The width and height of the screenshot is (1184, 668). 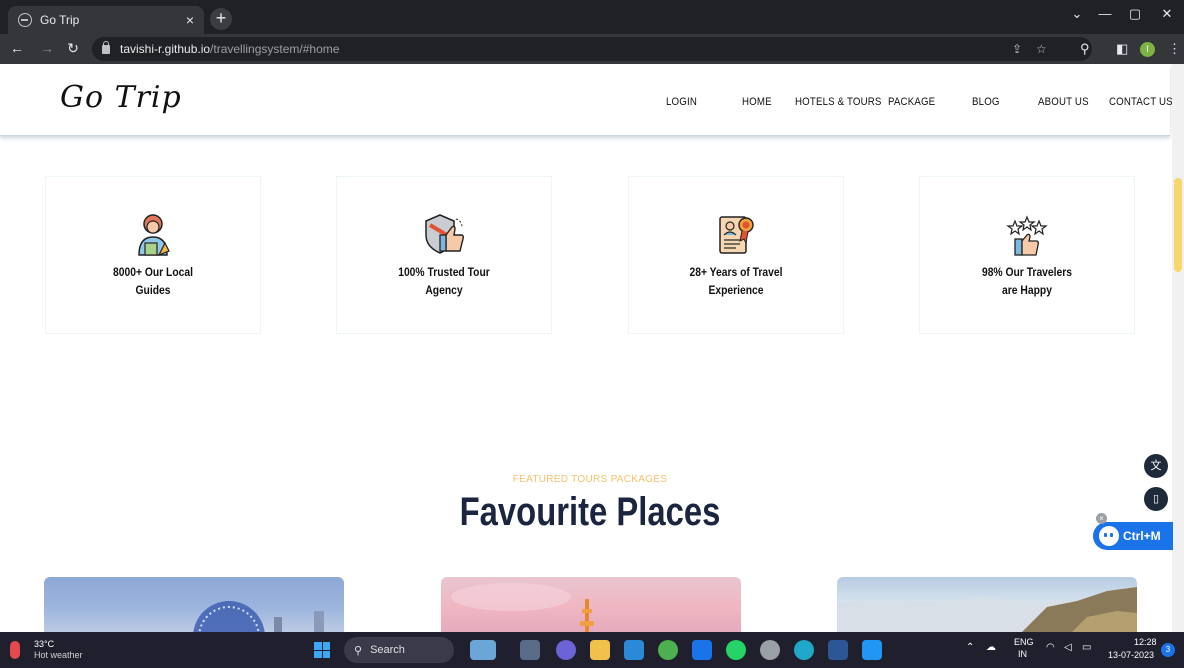 What do you see at coordinates (154, 235) in the screenshot?
I see `tour-guide-icon` at bounding box center [154, 235].